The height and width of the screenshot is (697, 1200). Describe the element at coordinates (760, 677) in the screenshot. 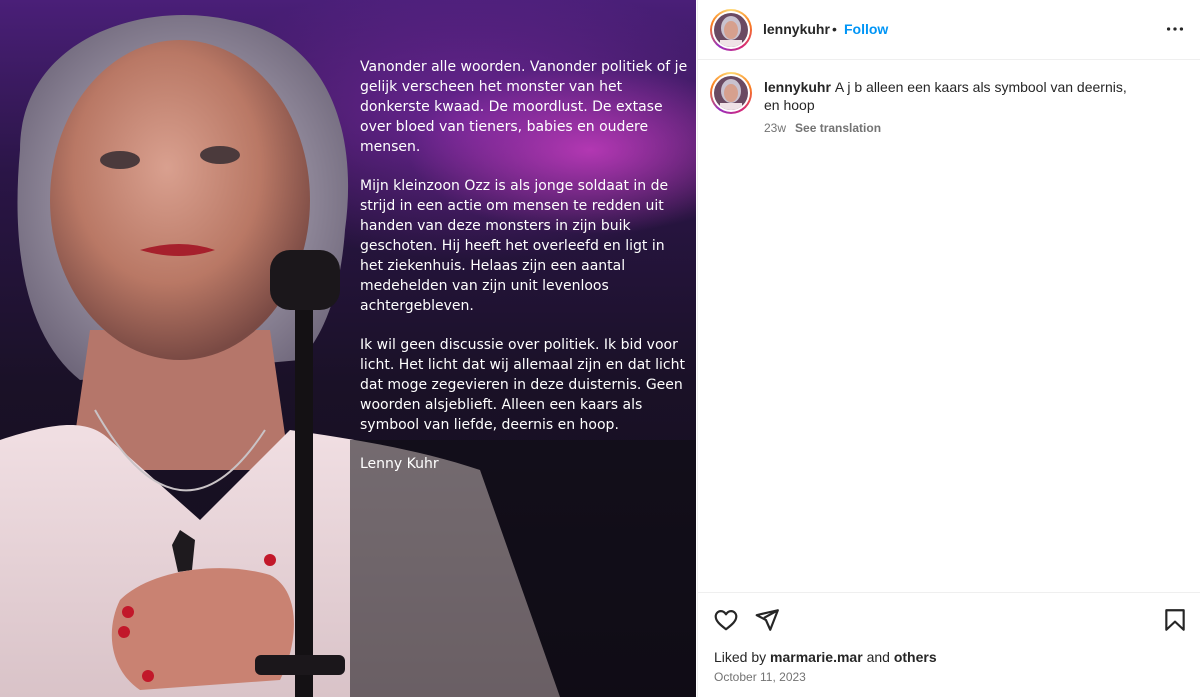

I see `post-date: October 11, 2023` at that location.